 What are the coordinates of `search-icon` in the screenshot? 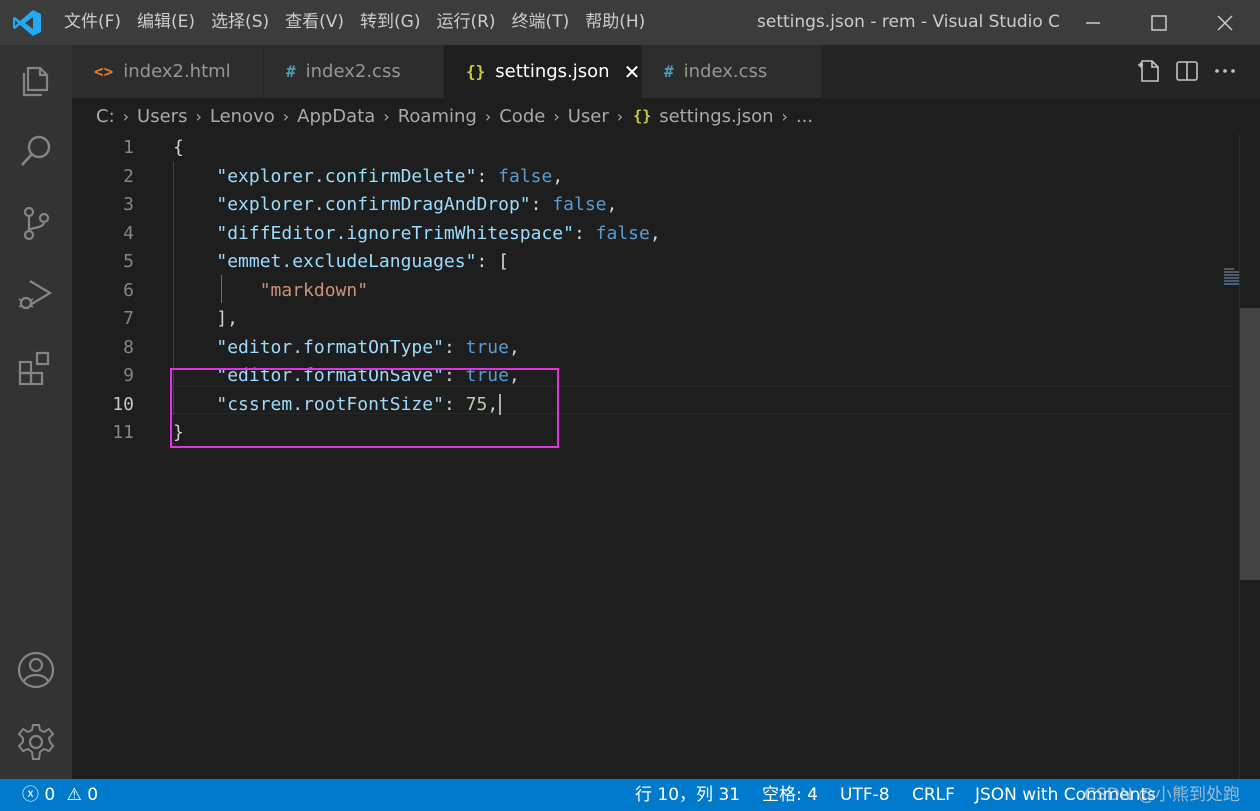 It's located at (36, 151).